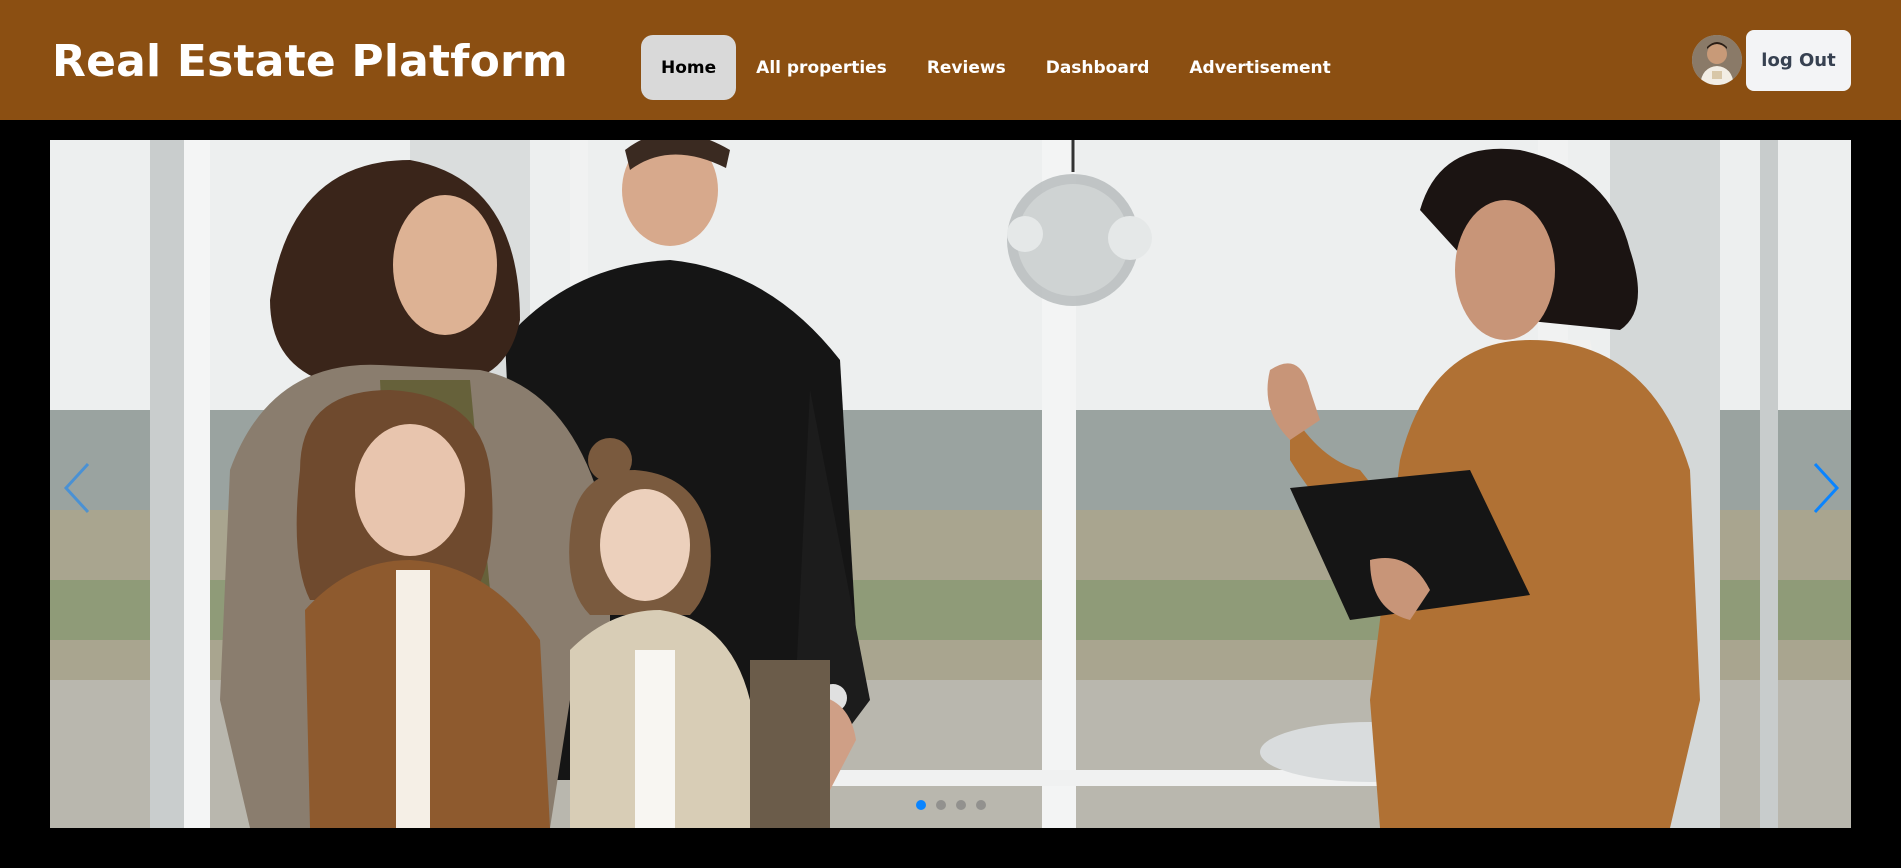 Image resolution: width=1901 pixels, height=868 pixels. What do you see at coordinates (689, 67) in the screenshot?
I see `nav-home: Home` at bounding box center [689, 67].